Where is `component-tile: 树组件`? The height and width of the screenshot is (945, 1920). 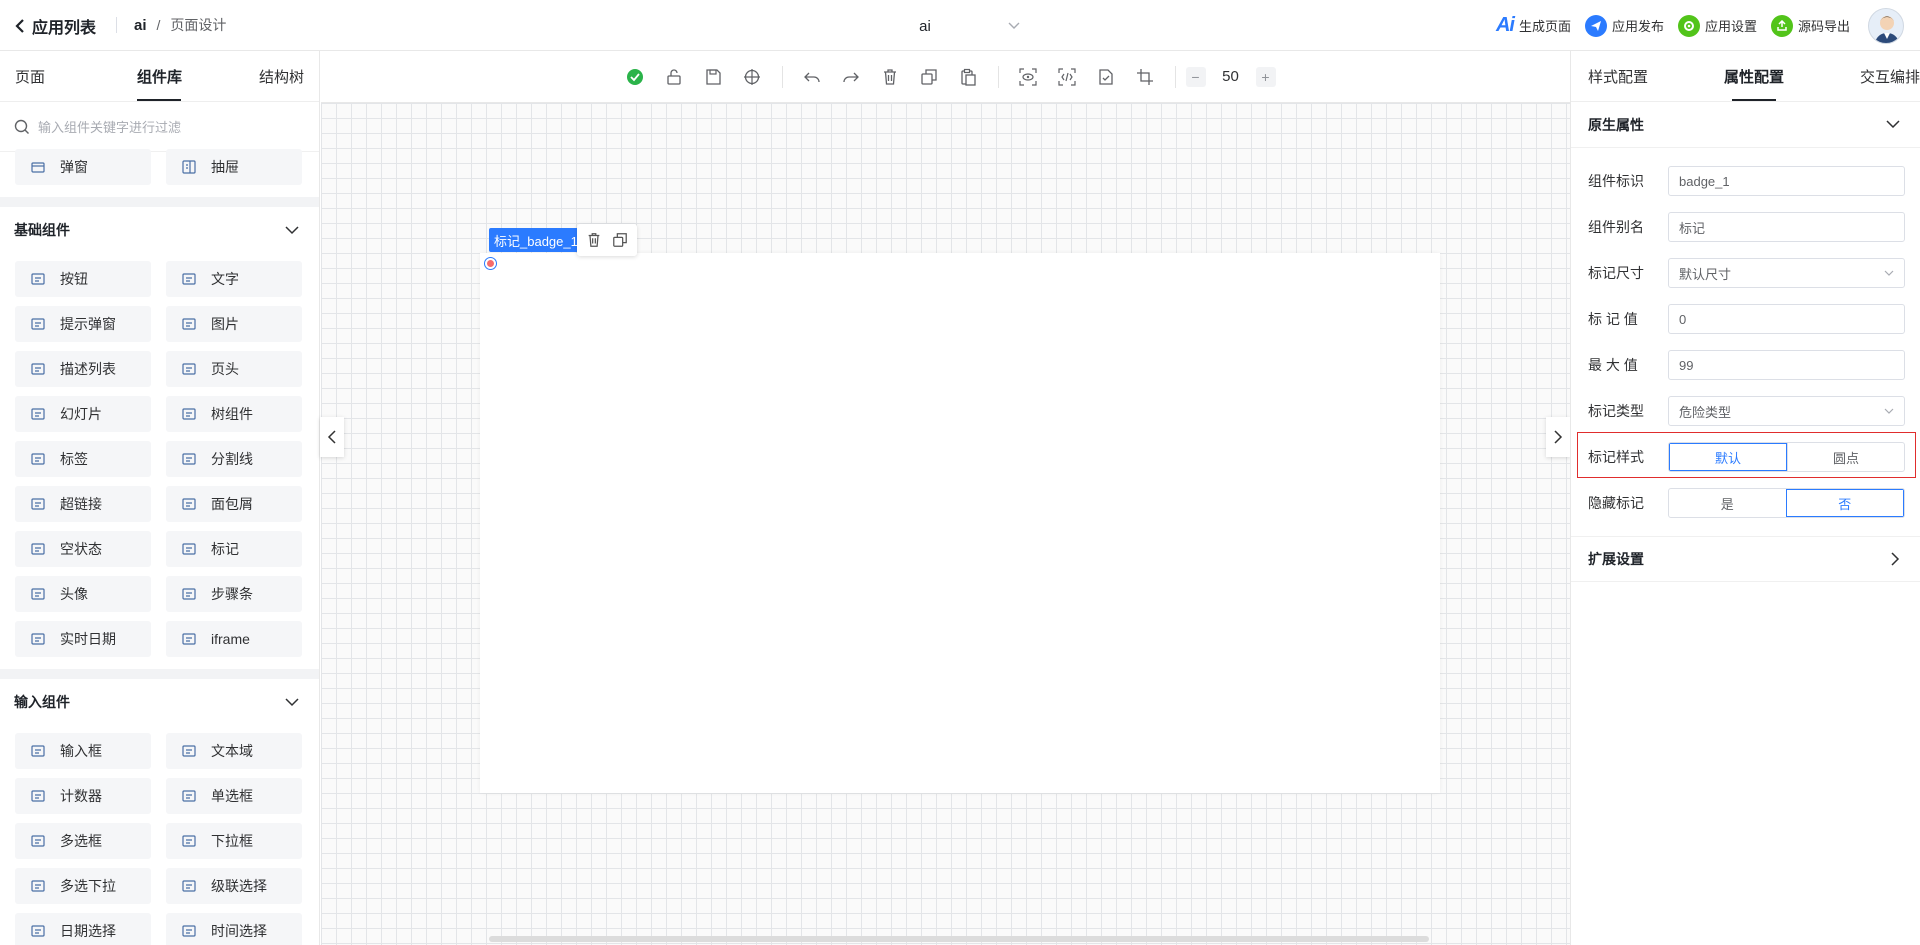
component-tile: 树组件 is located at coordinates (234, 414).